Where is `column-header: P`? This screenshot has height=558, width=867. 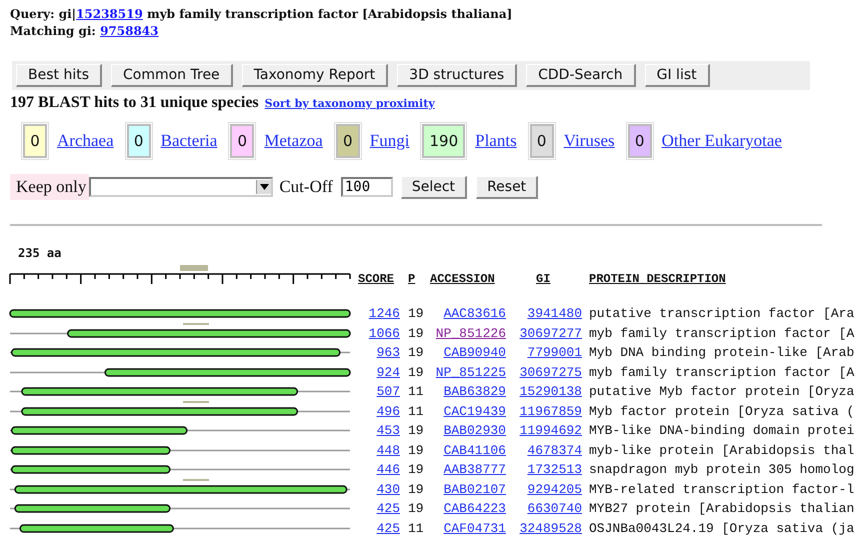
column-header: P is located at coordinates (411, 279).